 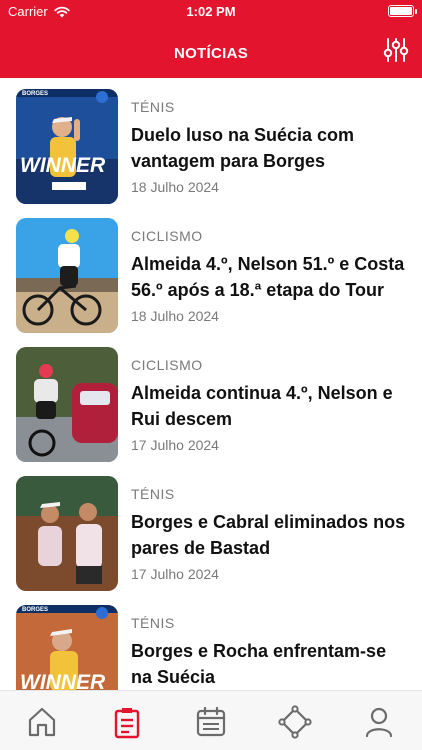 What do you see at coordinates (67, 404) in the screenshot?
I see `news-thumbnail-cycling-race` at bounding box center [67, 404].